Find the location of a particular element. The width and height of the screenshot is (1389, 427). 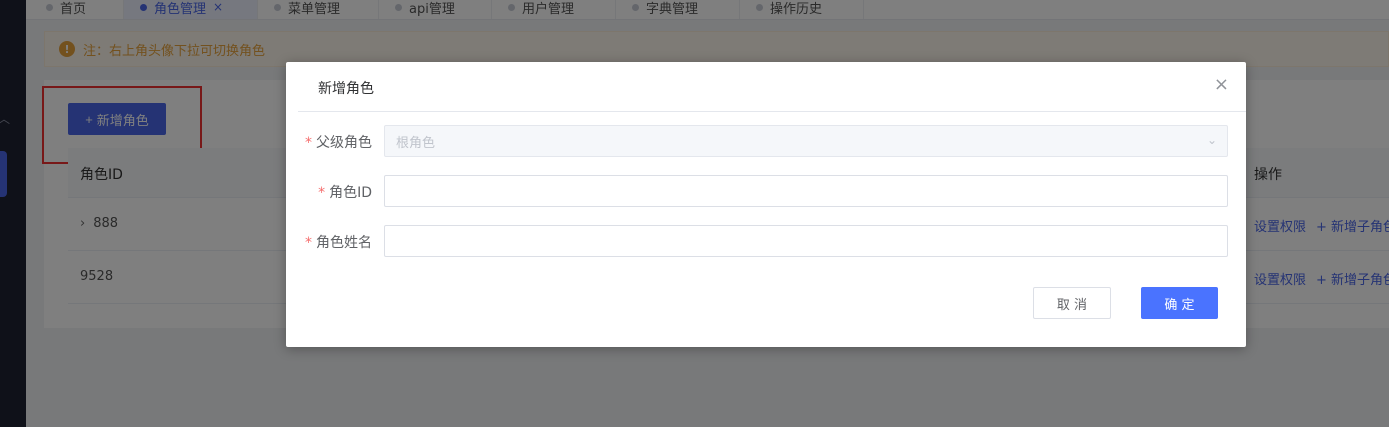

close-icon: × is located at coordinates (1221, 84).